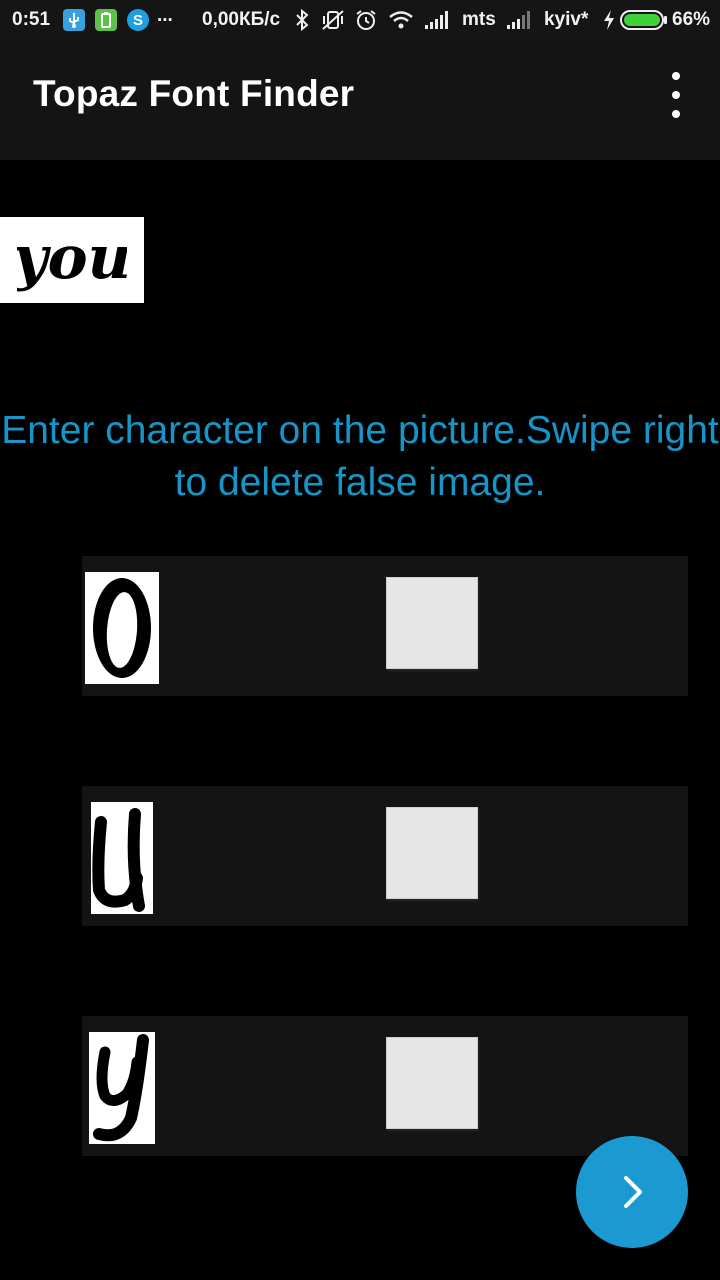  I want to click on source-image-handwriting: you, so click(72, 258).